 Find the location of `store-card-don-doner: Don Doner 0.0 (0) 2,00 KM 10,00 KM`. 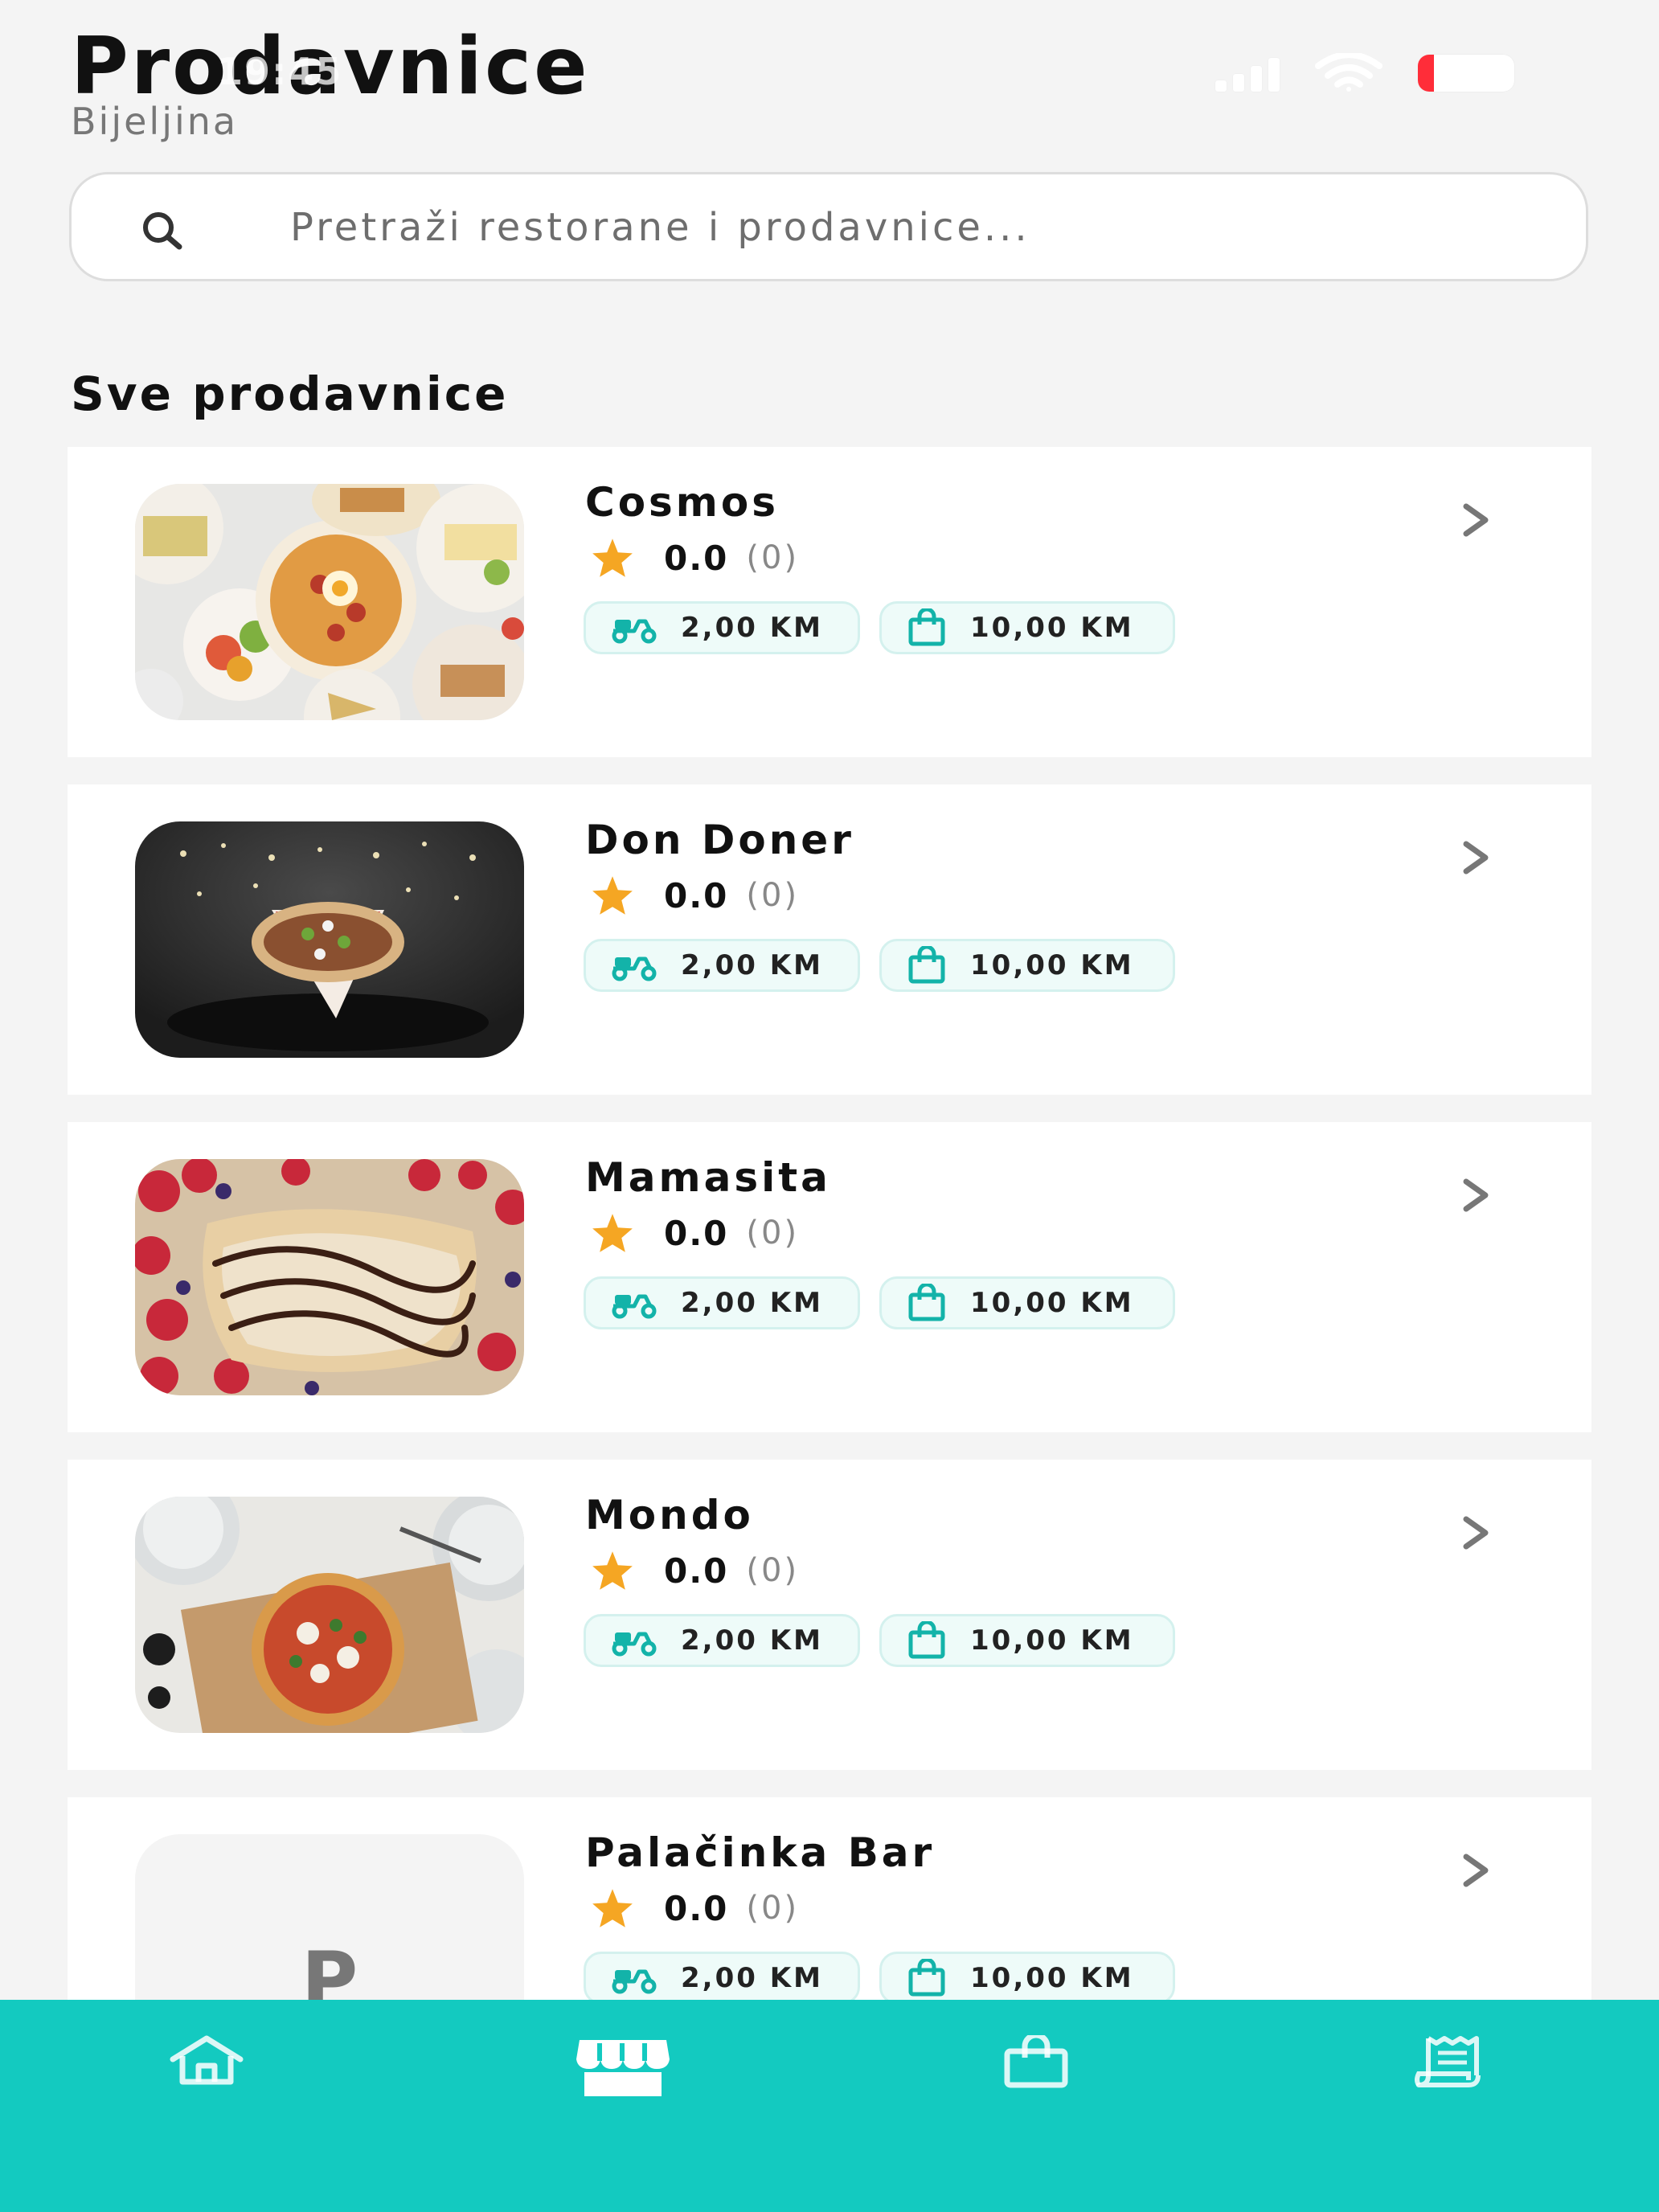

store-card-don-doner: Don Doner 0.0 (0) 2,00 KM 10,00 KM is located at coordinates (829, 939).